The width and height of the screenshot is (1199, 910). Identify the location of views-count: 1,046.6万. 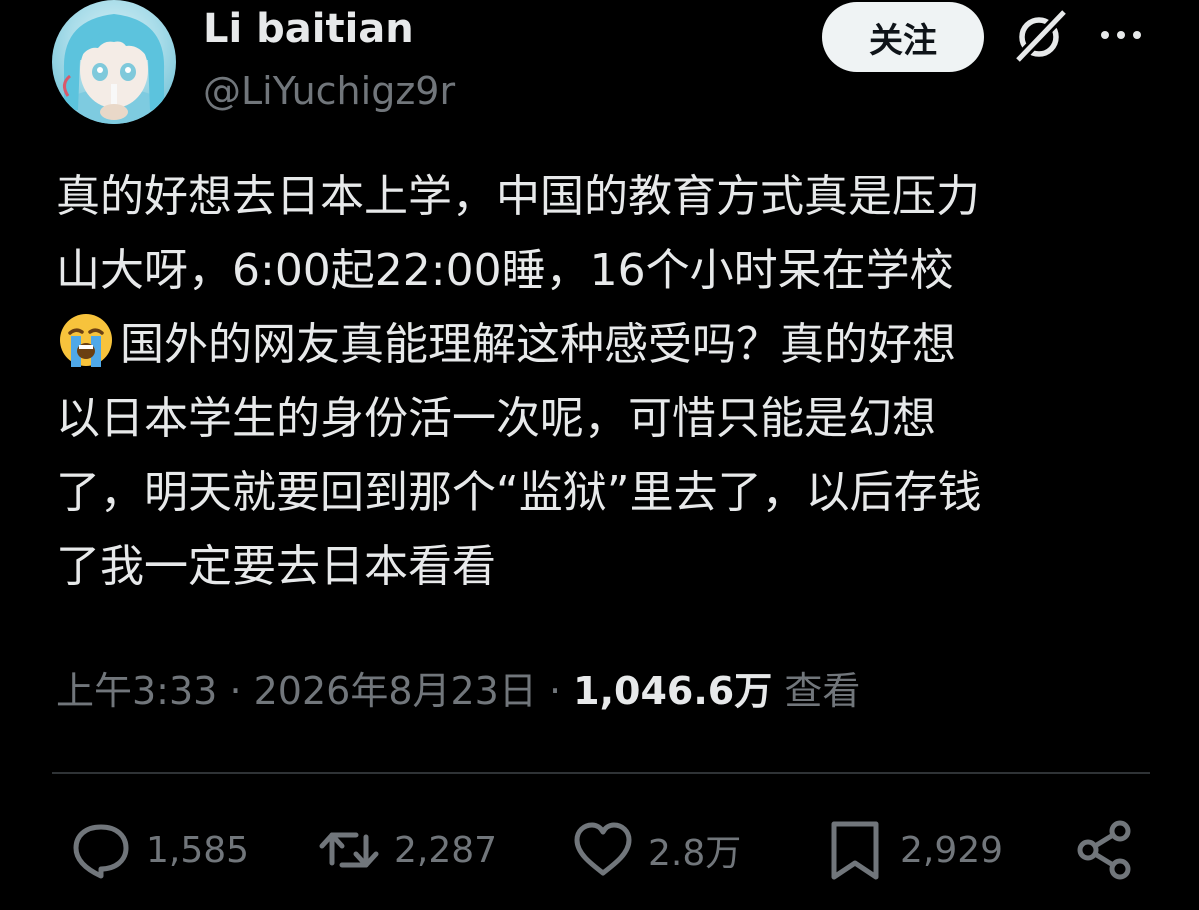
(672, 691).